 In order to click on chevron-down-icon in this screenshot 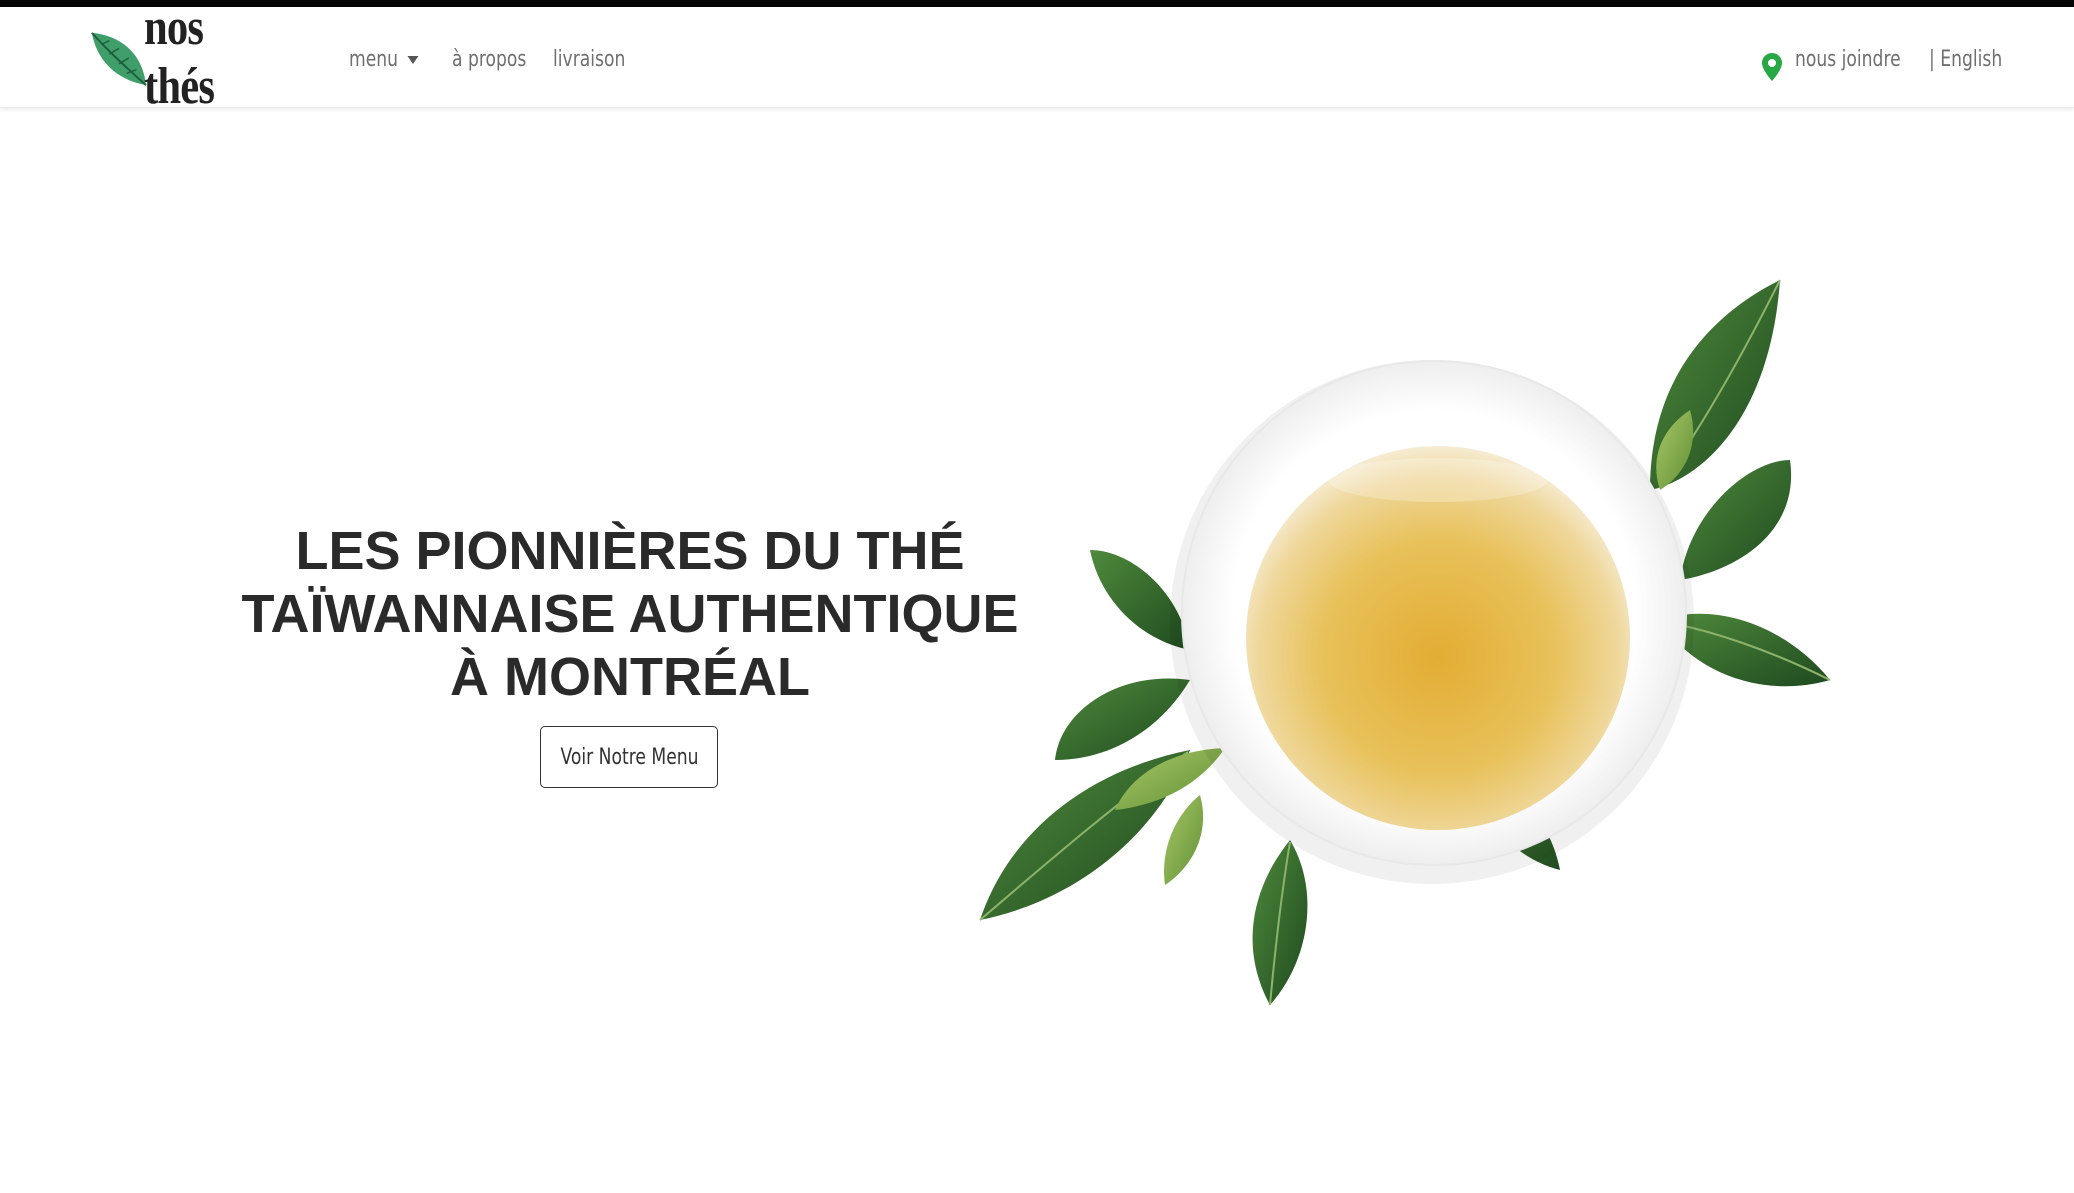, I will do `click(413, 60)`.